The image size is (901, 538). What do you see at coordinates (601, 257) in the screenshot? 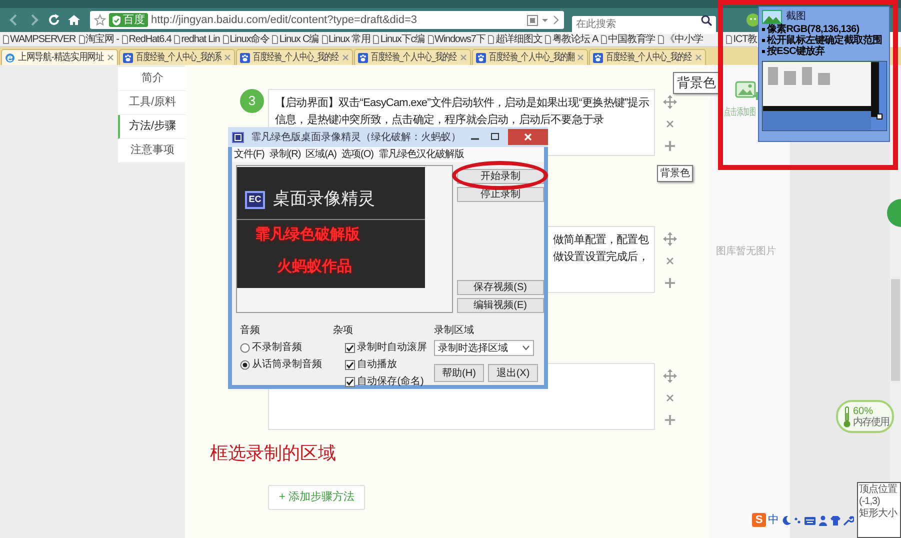
I see `step-text-fragment: 做设置设置完成后，` at bounding box center [601, 257].